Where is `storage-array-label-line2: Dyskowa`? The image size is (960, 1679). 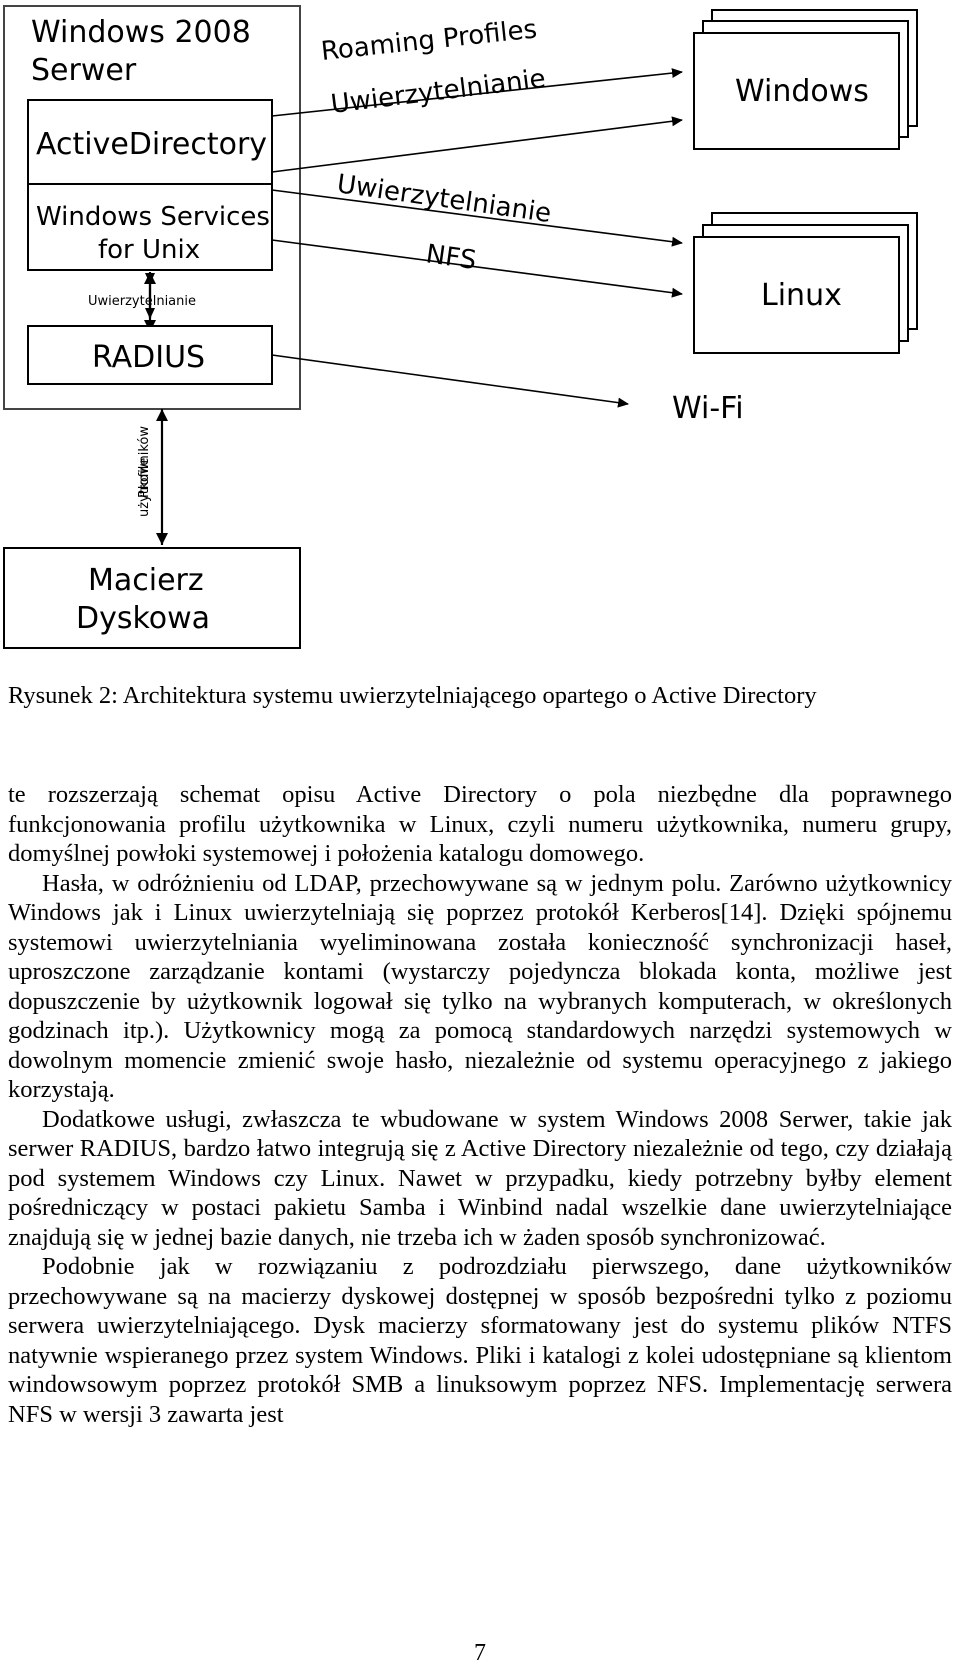
storage-array-label-line2: Dyskowa is located at coordinates (143, 618).